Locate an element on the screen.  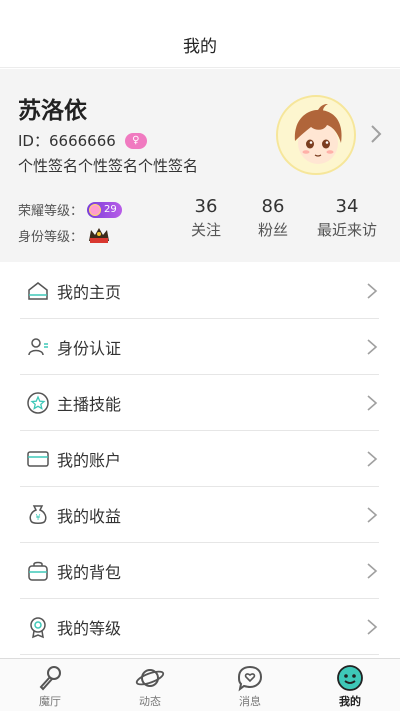
menu-item-my-backpack: 我的背包 is located at coordinates (199, 571).